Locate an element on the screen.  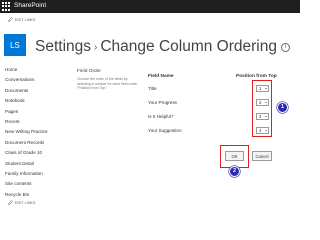
edit-links-bottom: EDIT LINKS is located at coordinates (22, 202).